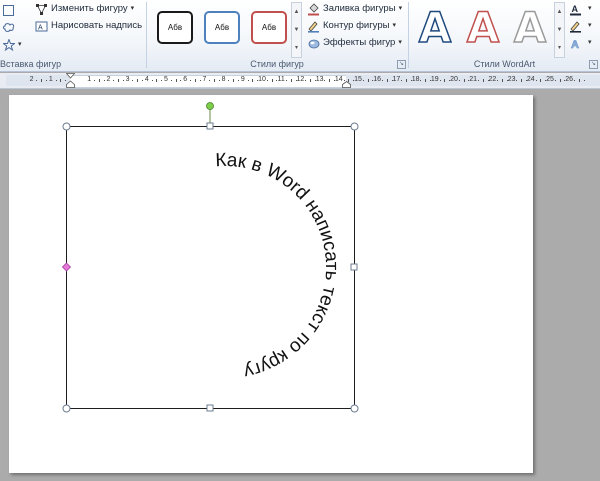  I want to click on ruler-number: 11, so click(281, 79).